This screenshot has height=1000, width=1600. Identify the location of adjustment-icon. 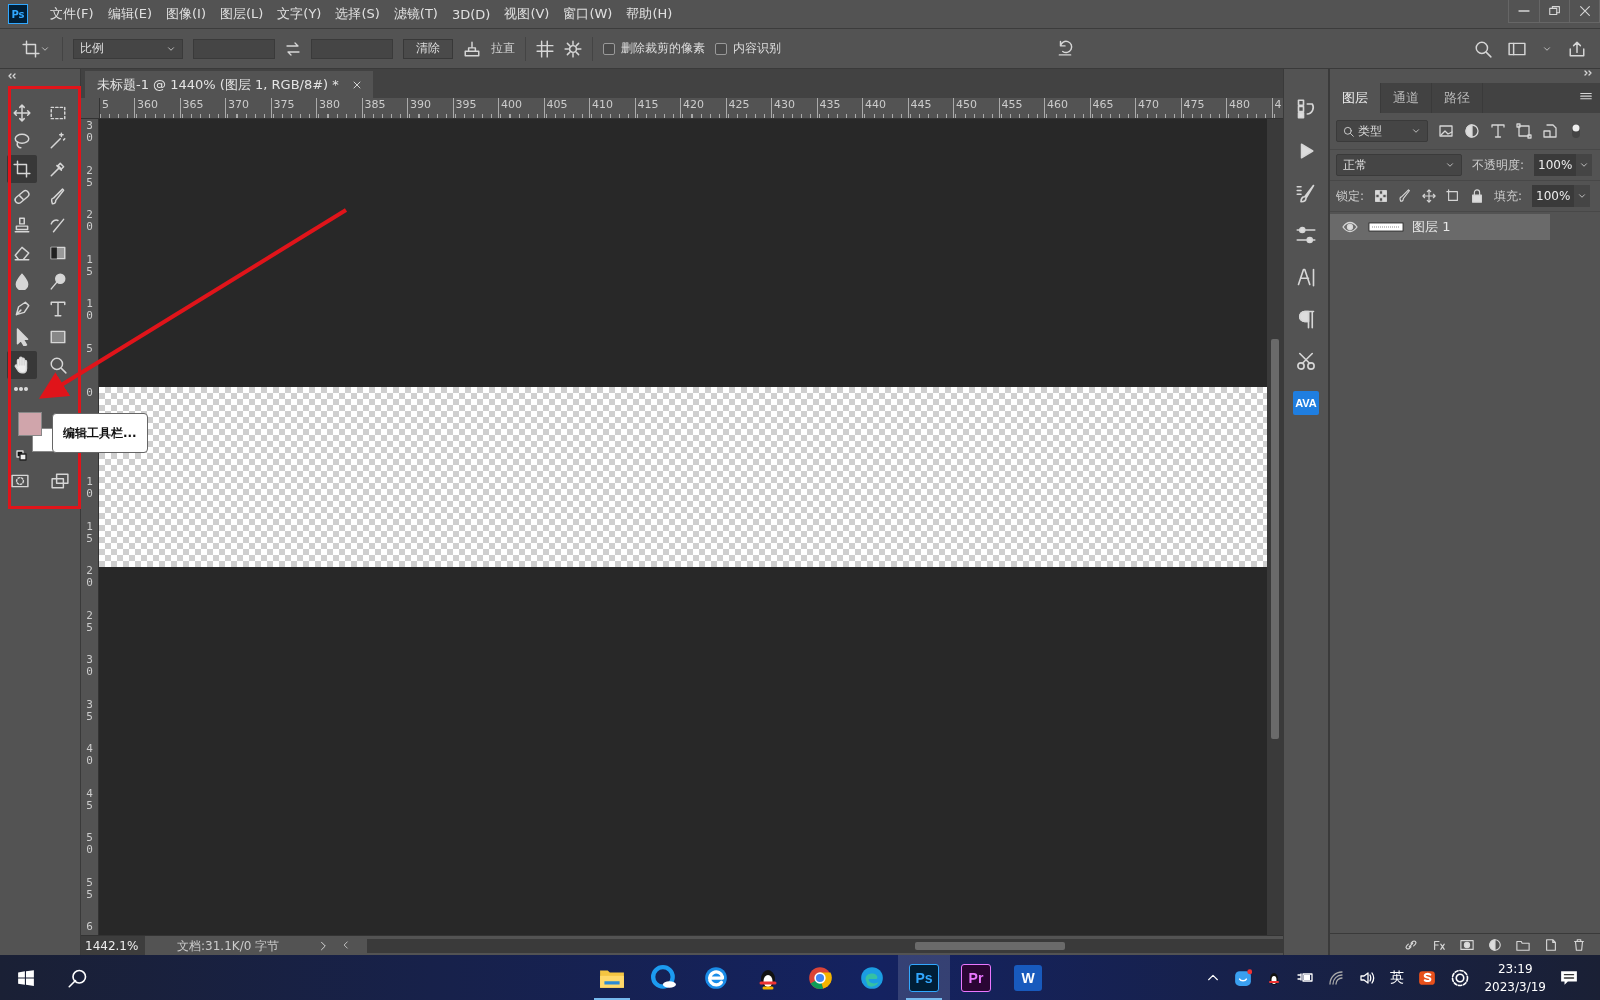
(1495, 945).